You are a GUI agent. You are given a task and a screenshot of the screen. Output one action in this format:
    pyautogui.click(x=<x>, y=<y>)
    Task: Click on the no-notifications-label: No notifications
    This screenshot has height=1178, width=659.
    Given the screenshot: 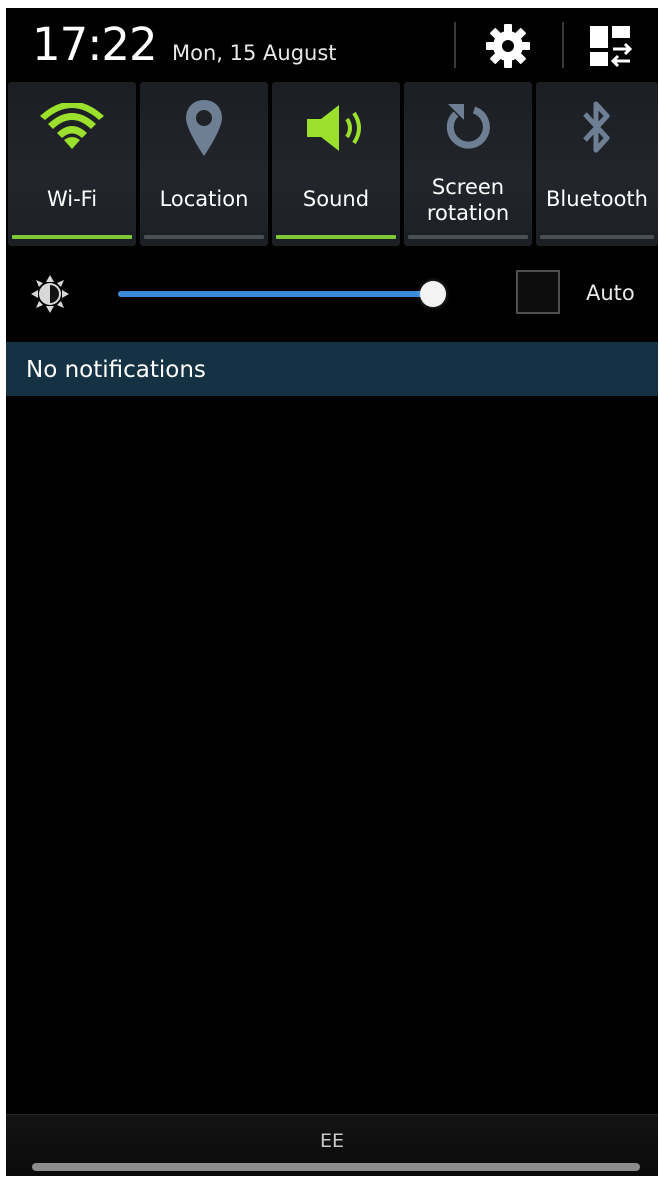 What is the action you would take?
    pyautogui.click(x=116, y=370)
    